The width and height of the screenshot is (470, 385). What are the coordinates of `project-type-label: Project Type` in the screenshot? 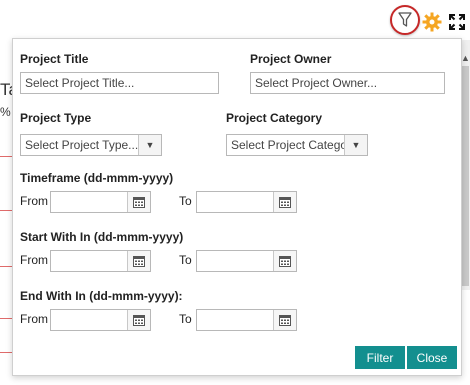 It's located at (56, 118).